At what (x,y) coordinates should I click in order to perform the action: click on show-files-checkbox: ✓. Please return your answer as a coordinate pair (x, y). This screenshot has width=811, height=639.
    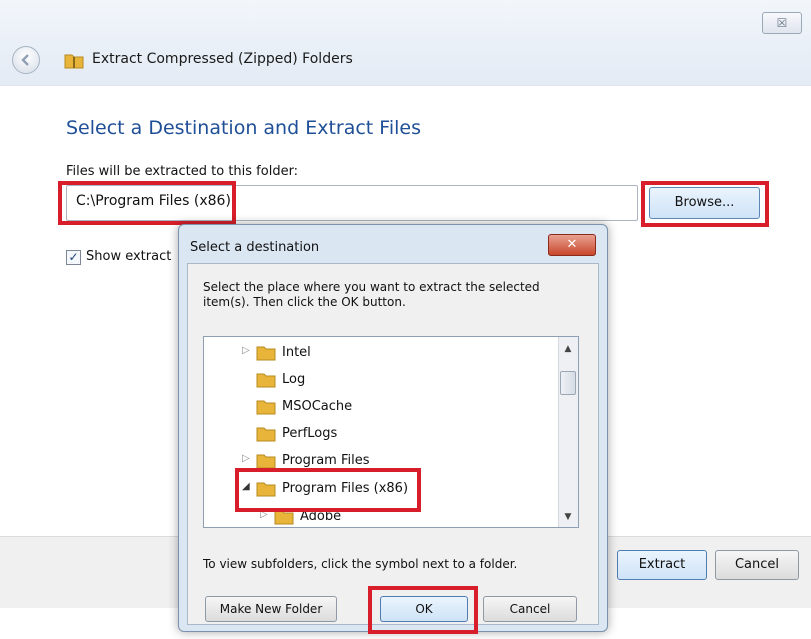
    Looking at the image, I should click on (73, 257).